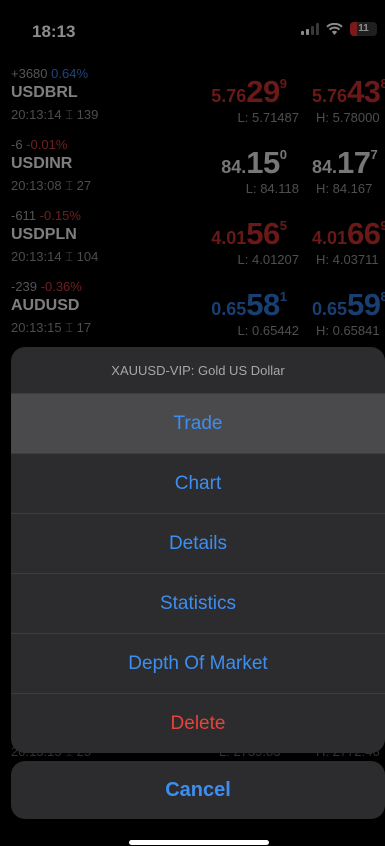 The height and width of the screenshot is (846, 385). What do you see at coordinates (198, 483) in the screenshot?
I see `chart-button: Chart` at bounding box center [198, 483].